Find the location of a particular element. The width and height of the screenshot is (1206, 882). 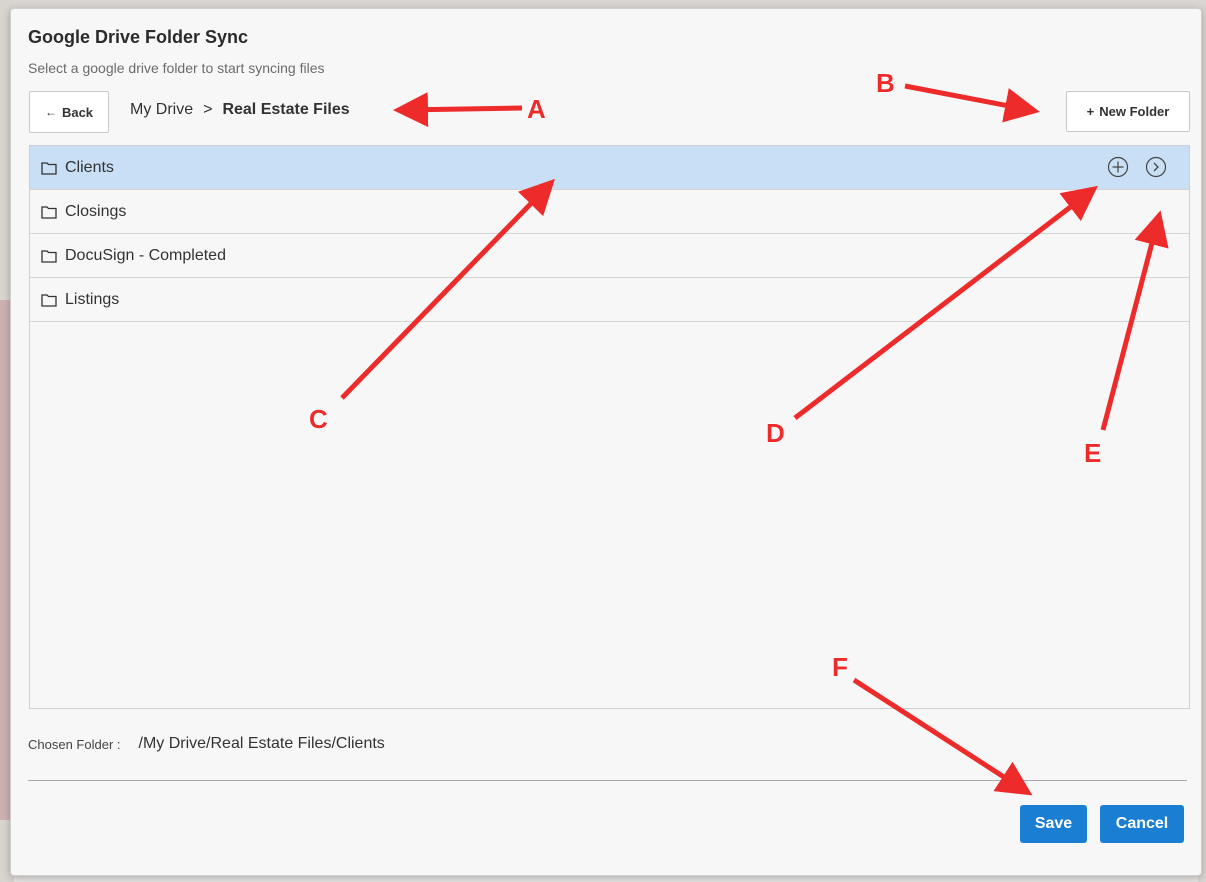

breadcrumb-current: Real Estate Files is located at coordinates (286, 109).